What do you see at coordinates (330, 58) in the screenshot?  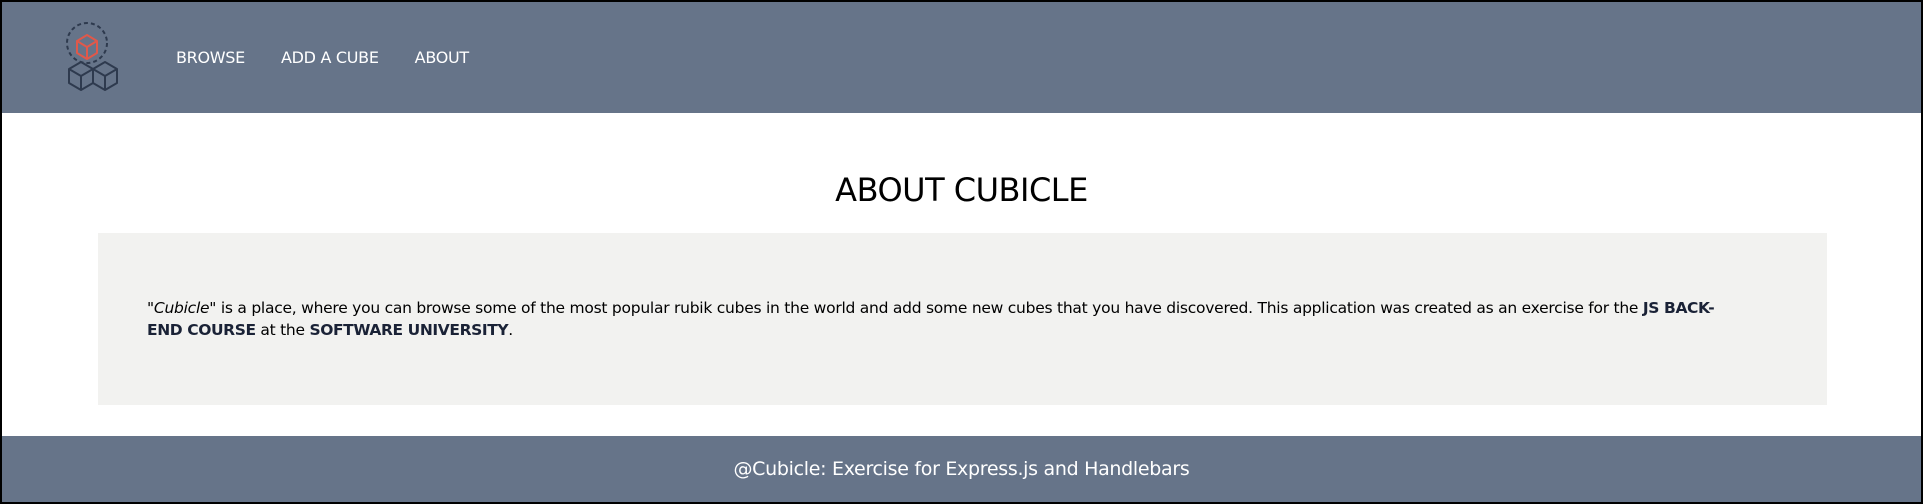 I see `nav-add-cube-link: ADD A CUBE` at bounding box center [330, 58].